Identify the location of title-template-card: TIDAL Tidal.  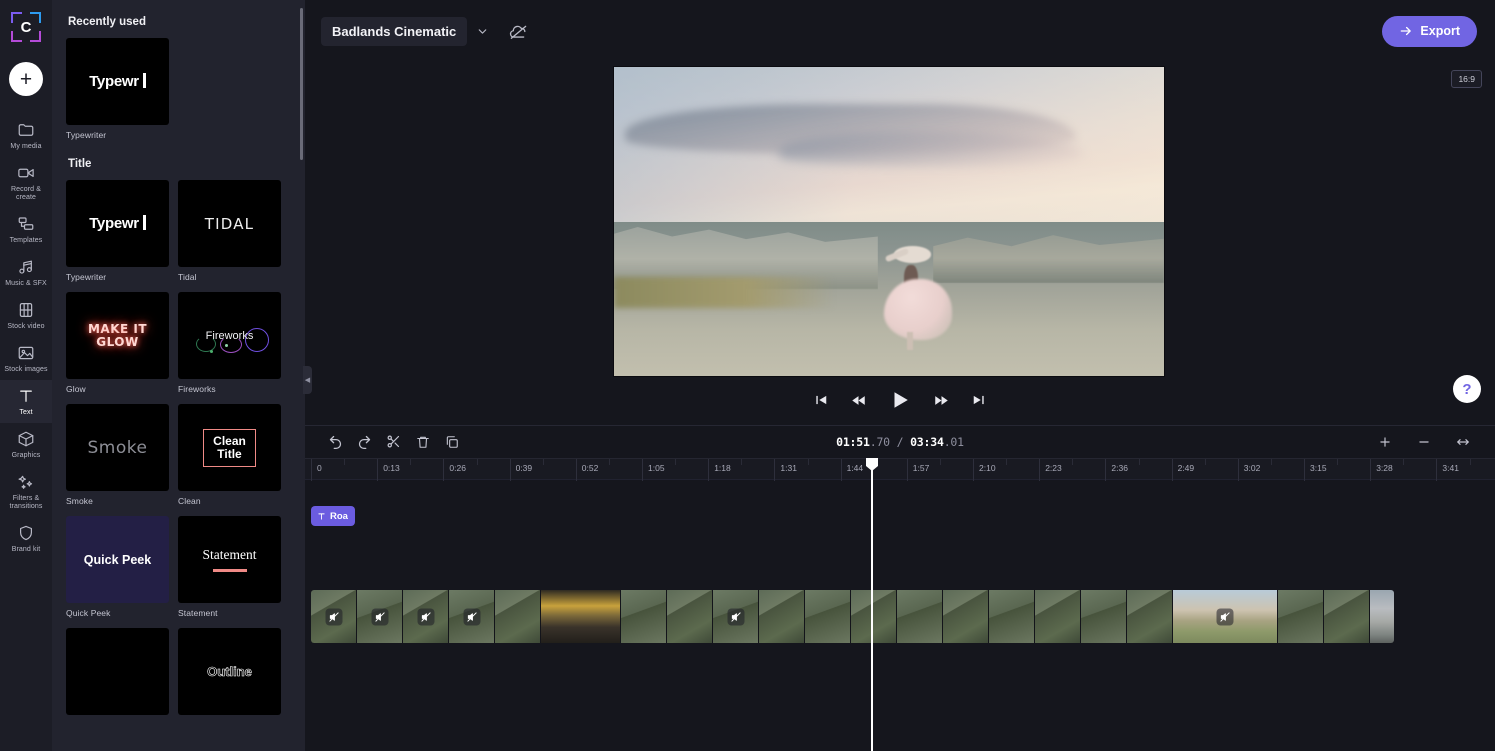
(229, 231).